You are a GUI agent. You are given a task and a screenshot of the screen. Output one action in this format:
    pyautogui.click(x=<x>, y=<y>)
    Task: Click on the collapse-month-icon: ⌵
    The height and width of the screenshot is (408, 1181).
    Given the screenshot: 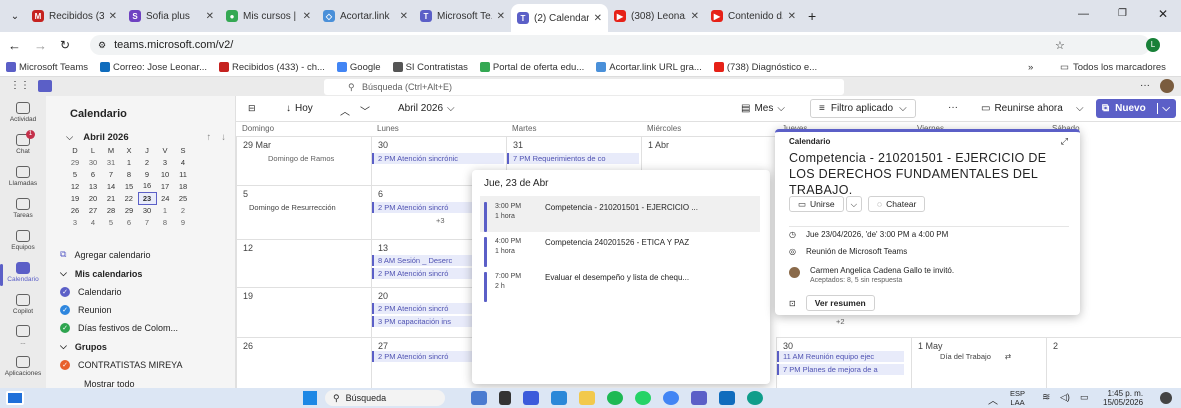 What is the action you would take?
    pyautogui.click(x=69, y=137)
    